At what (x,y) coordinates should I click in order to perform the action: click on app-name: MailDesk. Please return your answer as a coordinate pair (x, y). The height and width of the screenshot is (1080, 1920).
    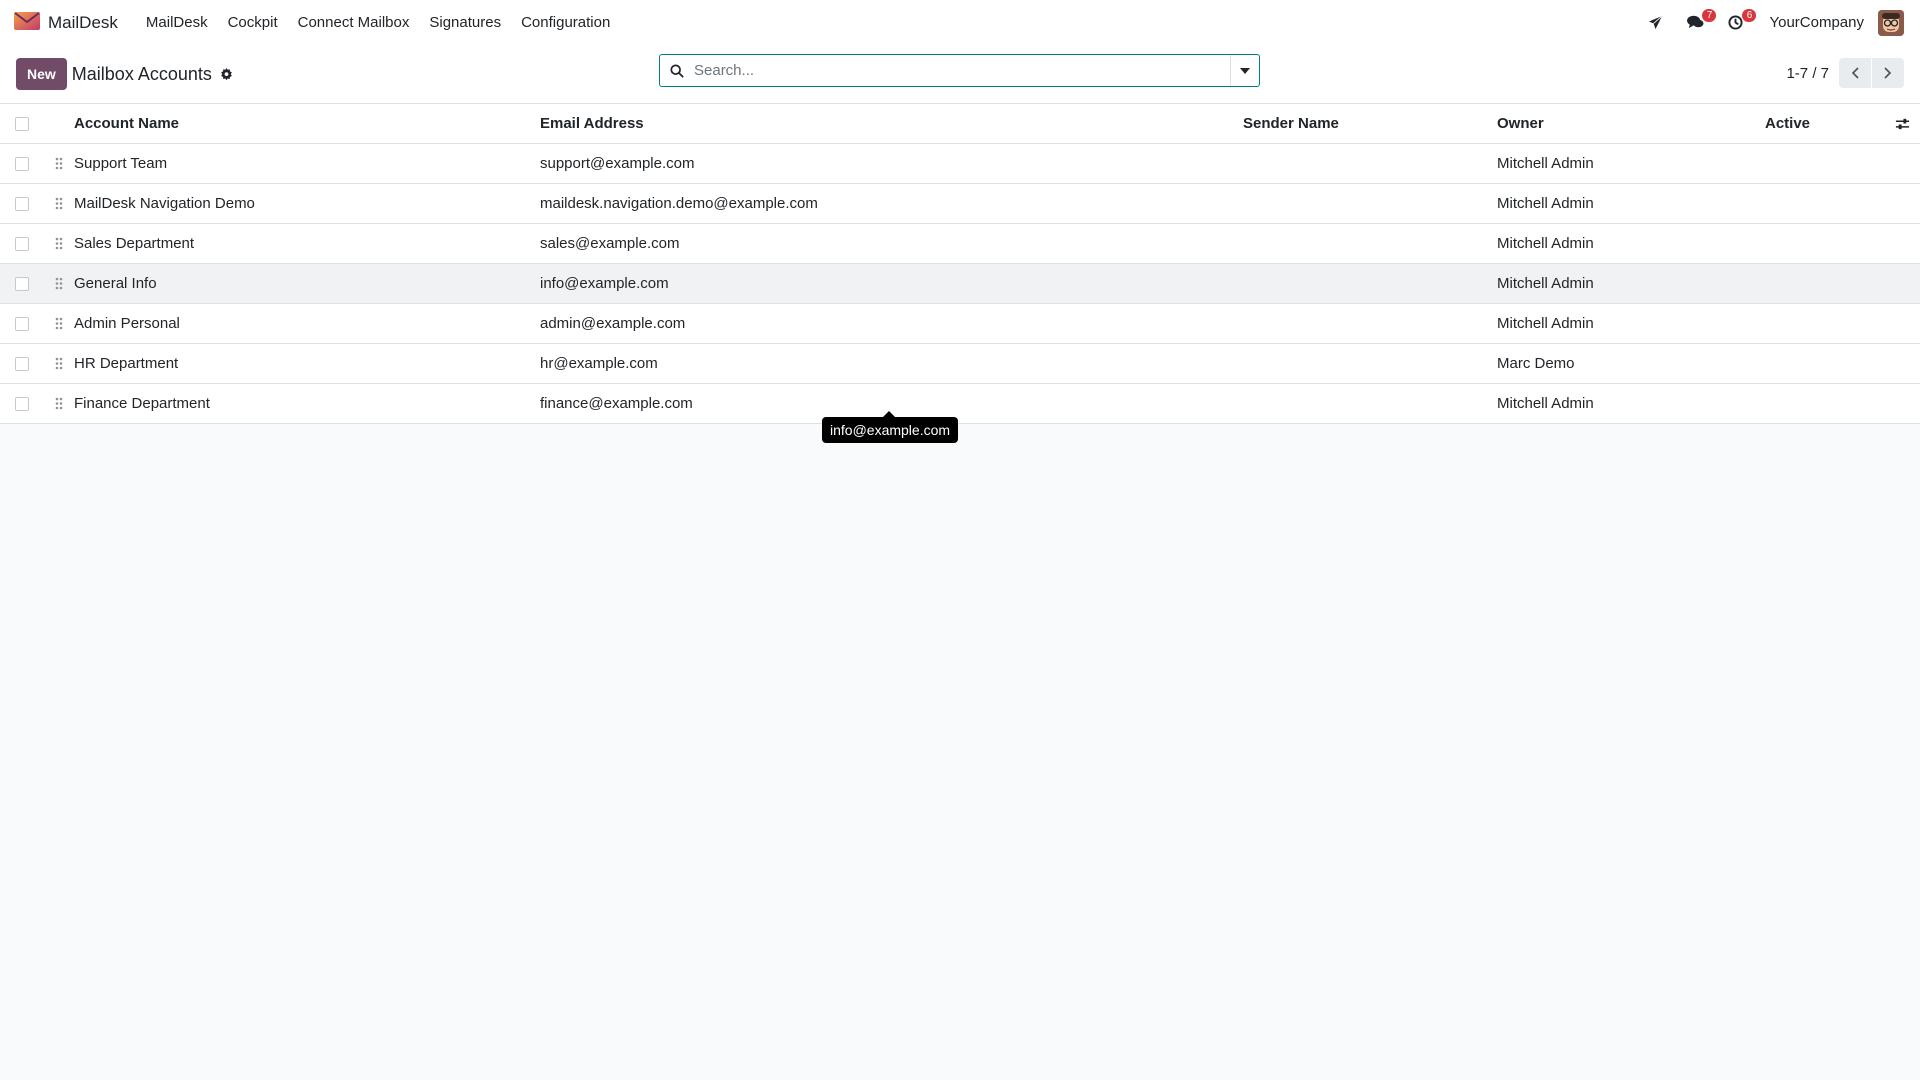
    Looking at the image, I should click on (83, 22).